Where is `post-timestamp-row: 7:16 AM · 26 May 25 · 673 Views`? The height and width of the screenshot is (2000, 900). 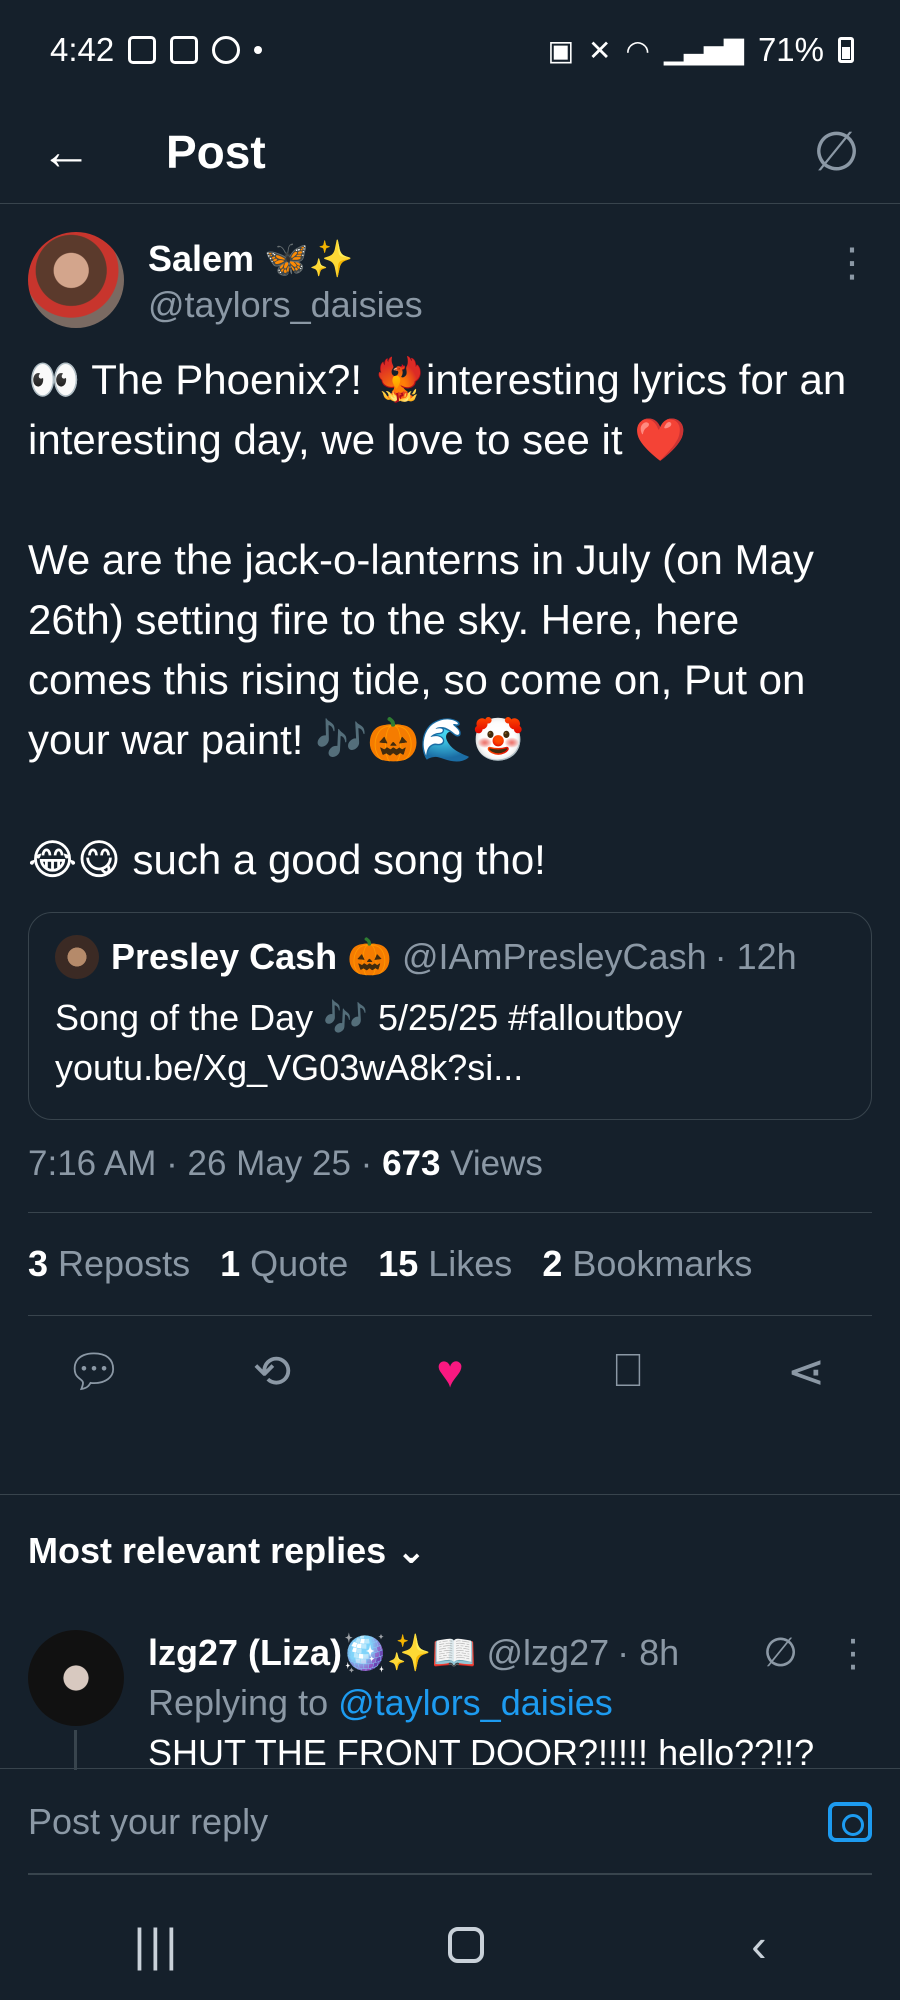
post-timestamp-row: 7:16 AM · 26 May 25 · 673 Views is located at coordinates (450, 1178).